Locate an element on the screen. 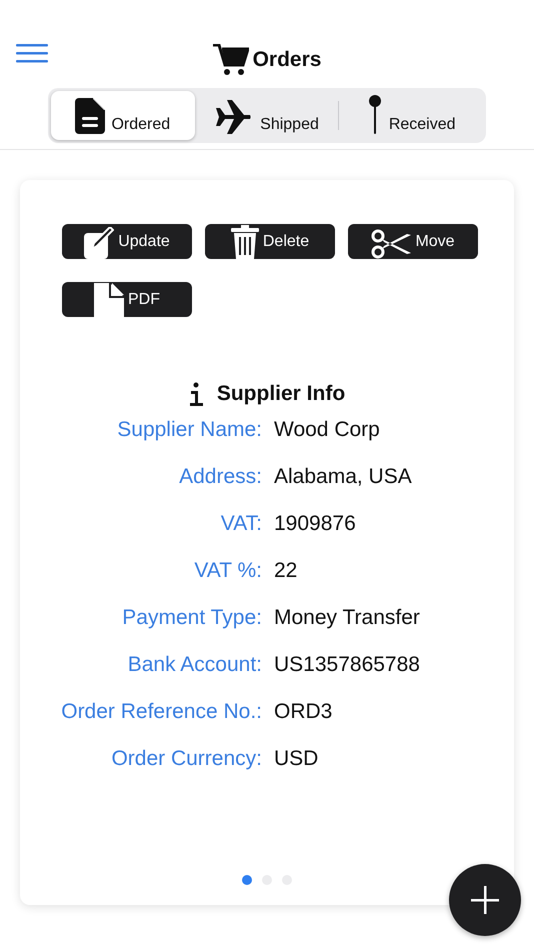  field-value: Money Transfer is located at coordinates (347, 618).